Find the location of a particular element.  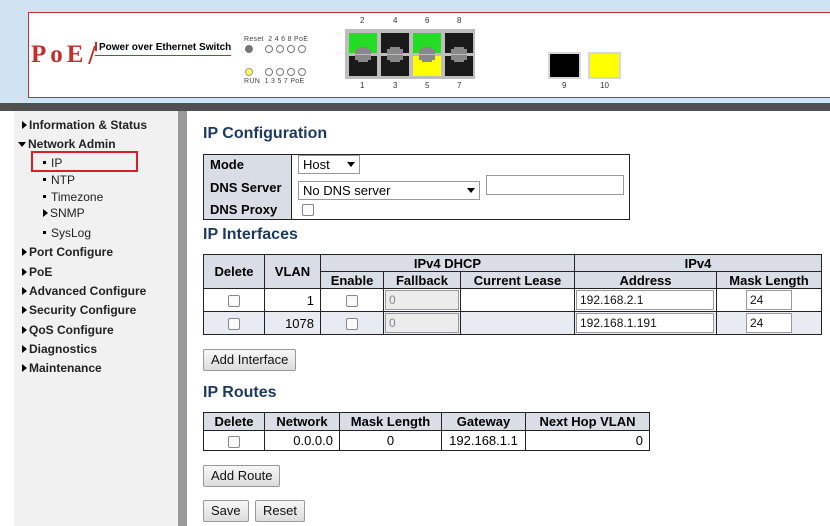

add-route-button: Add Route is located at coordinates (242, 476).